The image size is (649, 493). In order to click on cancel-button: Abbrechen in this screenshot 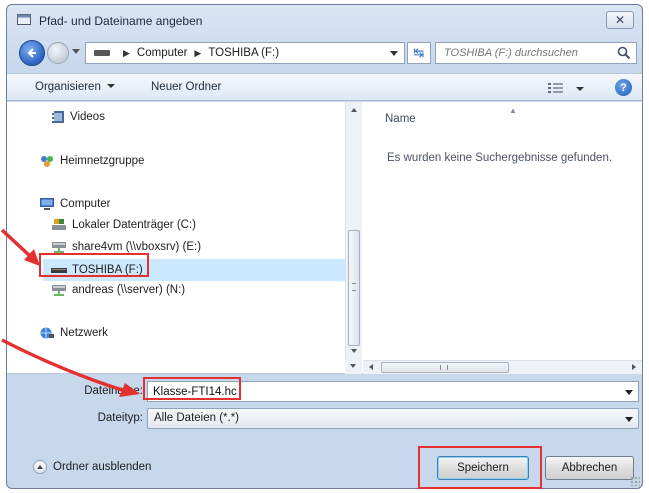, I will do `click(589, 468)`.